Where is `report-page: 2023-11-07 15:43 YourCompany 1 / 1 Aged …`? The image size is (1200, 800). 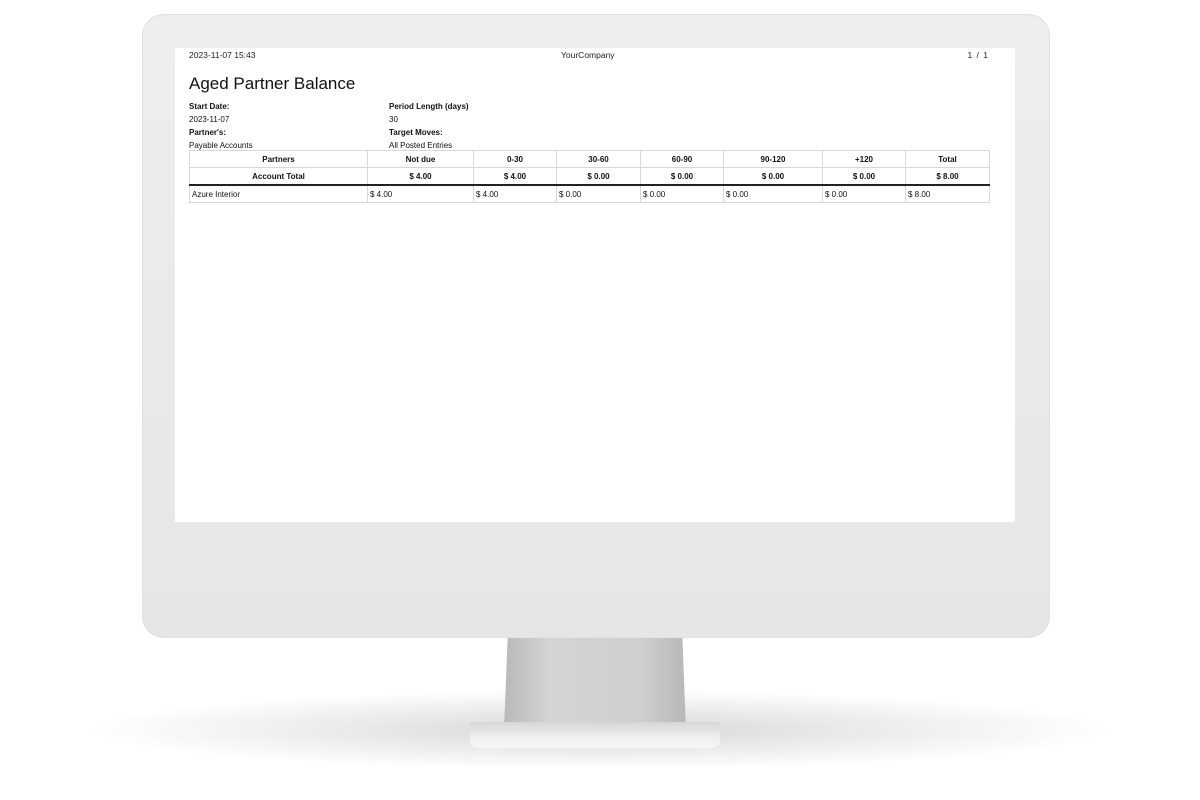 report-page: 2023-11-07 15:43 YourCompany 1 / 1 Aged … is located at coordinates (589, 125).